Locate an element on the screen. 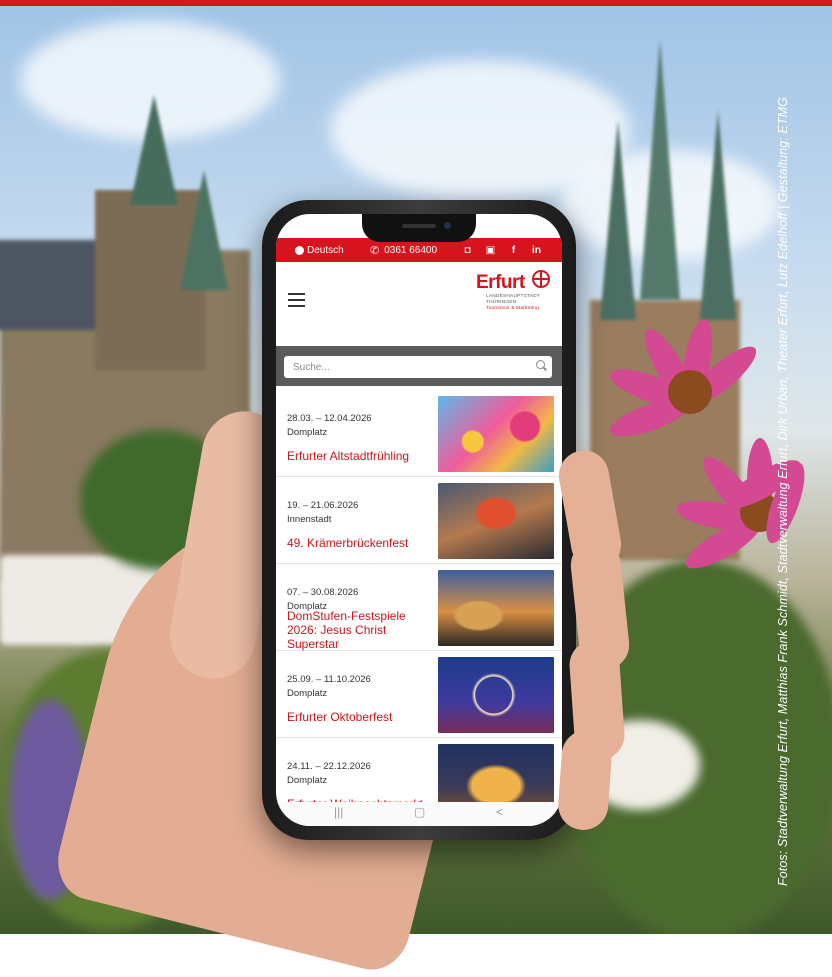  event-title: Erfurter Oktoberfest is located at coordinates (362, 717).